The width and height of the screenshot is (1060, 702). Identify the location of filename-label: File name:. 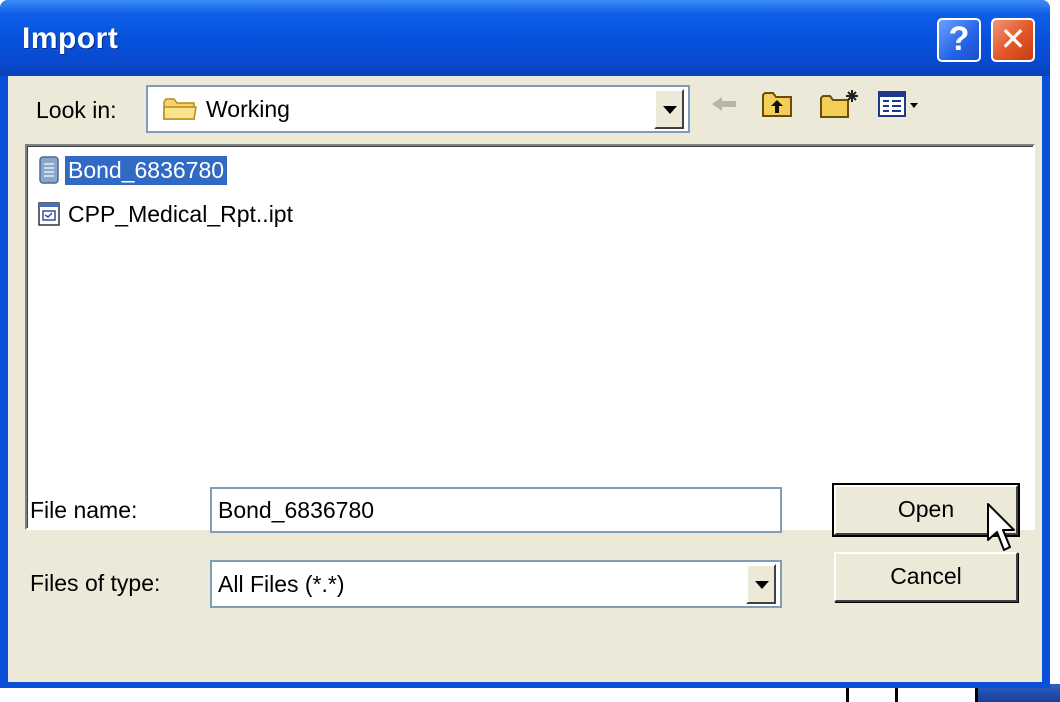
(84, 510).